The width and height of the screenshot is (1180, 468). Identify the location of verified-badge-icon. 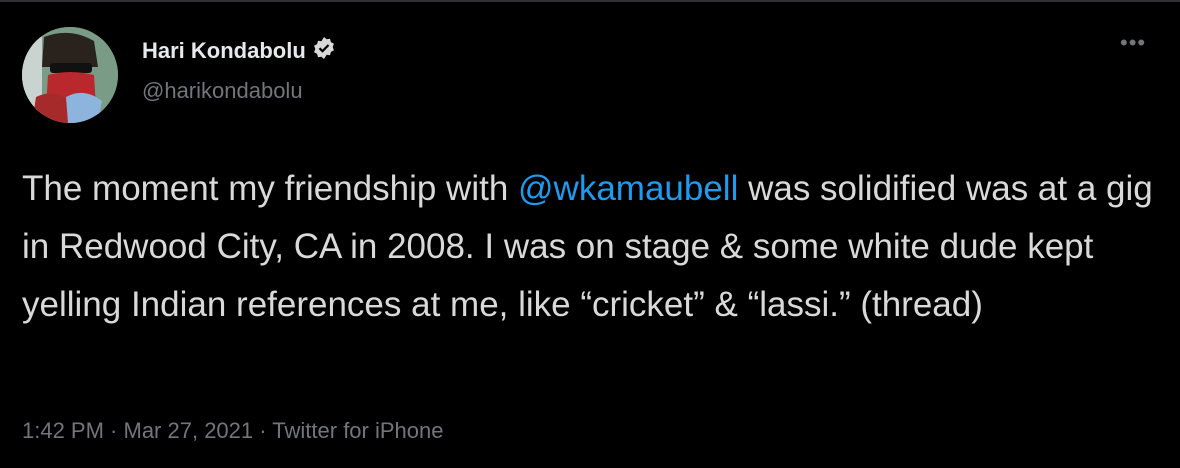
(324, 51).